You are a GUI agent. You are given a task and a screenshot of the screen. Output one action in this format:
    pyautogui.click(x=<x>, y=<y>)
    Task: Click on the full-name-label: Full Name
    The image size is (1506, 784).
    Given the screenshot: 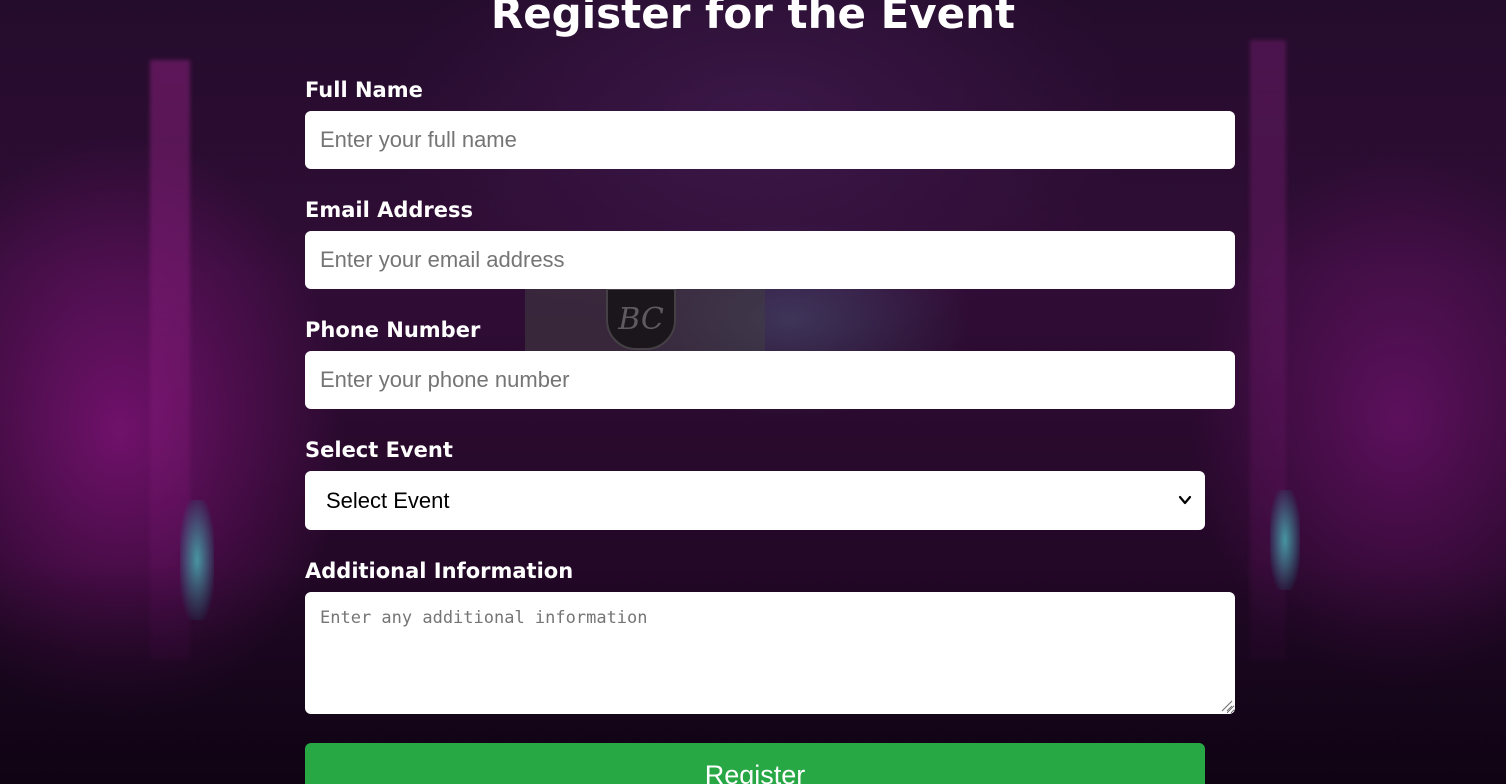 What is the action you would take?
    pyautogui.click(x=364, y=90)
    